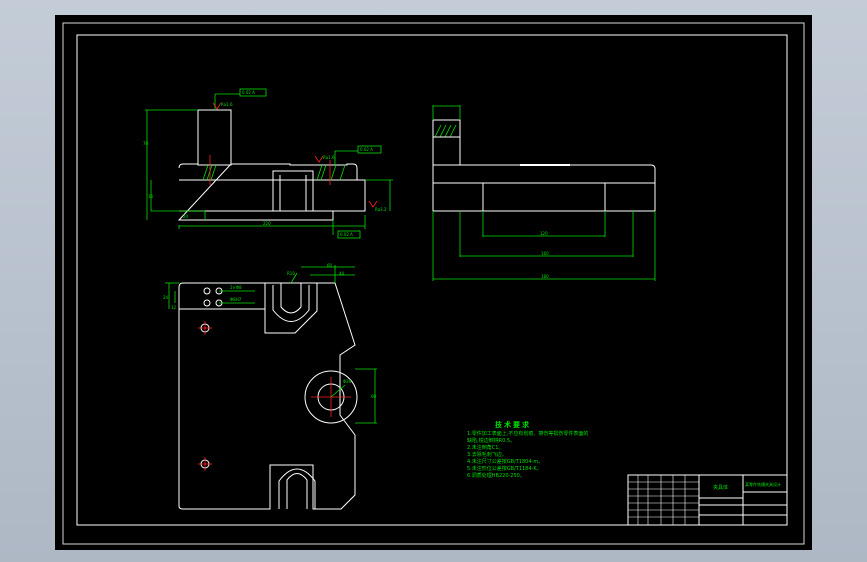 The image size is (867, 562). I want to click on tech-req-line: 2.未注倒角C1。, so click(485, 447).